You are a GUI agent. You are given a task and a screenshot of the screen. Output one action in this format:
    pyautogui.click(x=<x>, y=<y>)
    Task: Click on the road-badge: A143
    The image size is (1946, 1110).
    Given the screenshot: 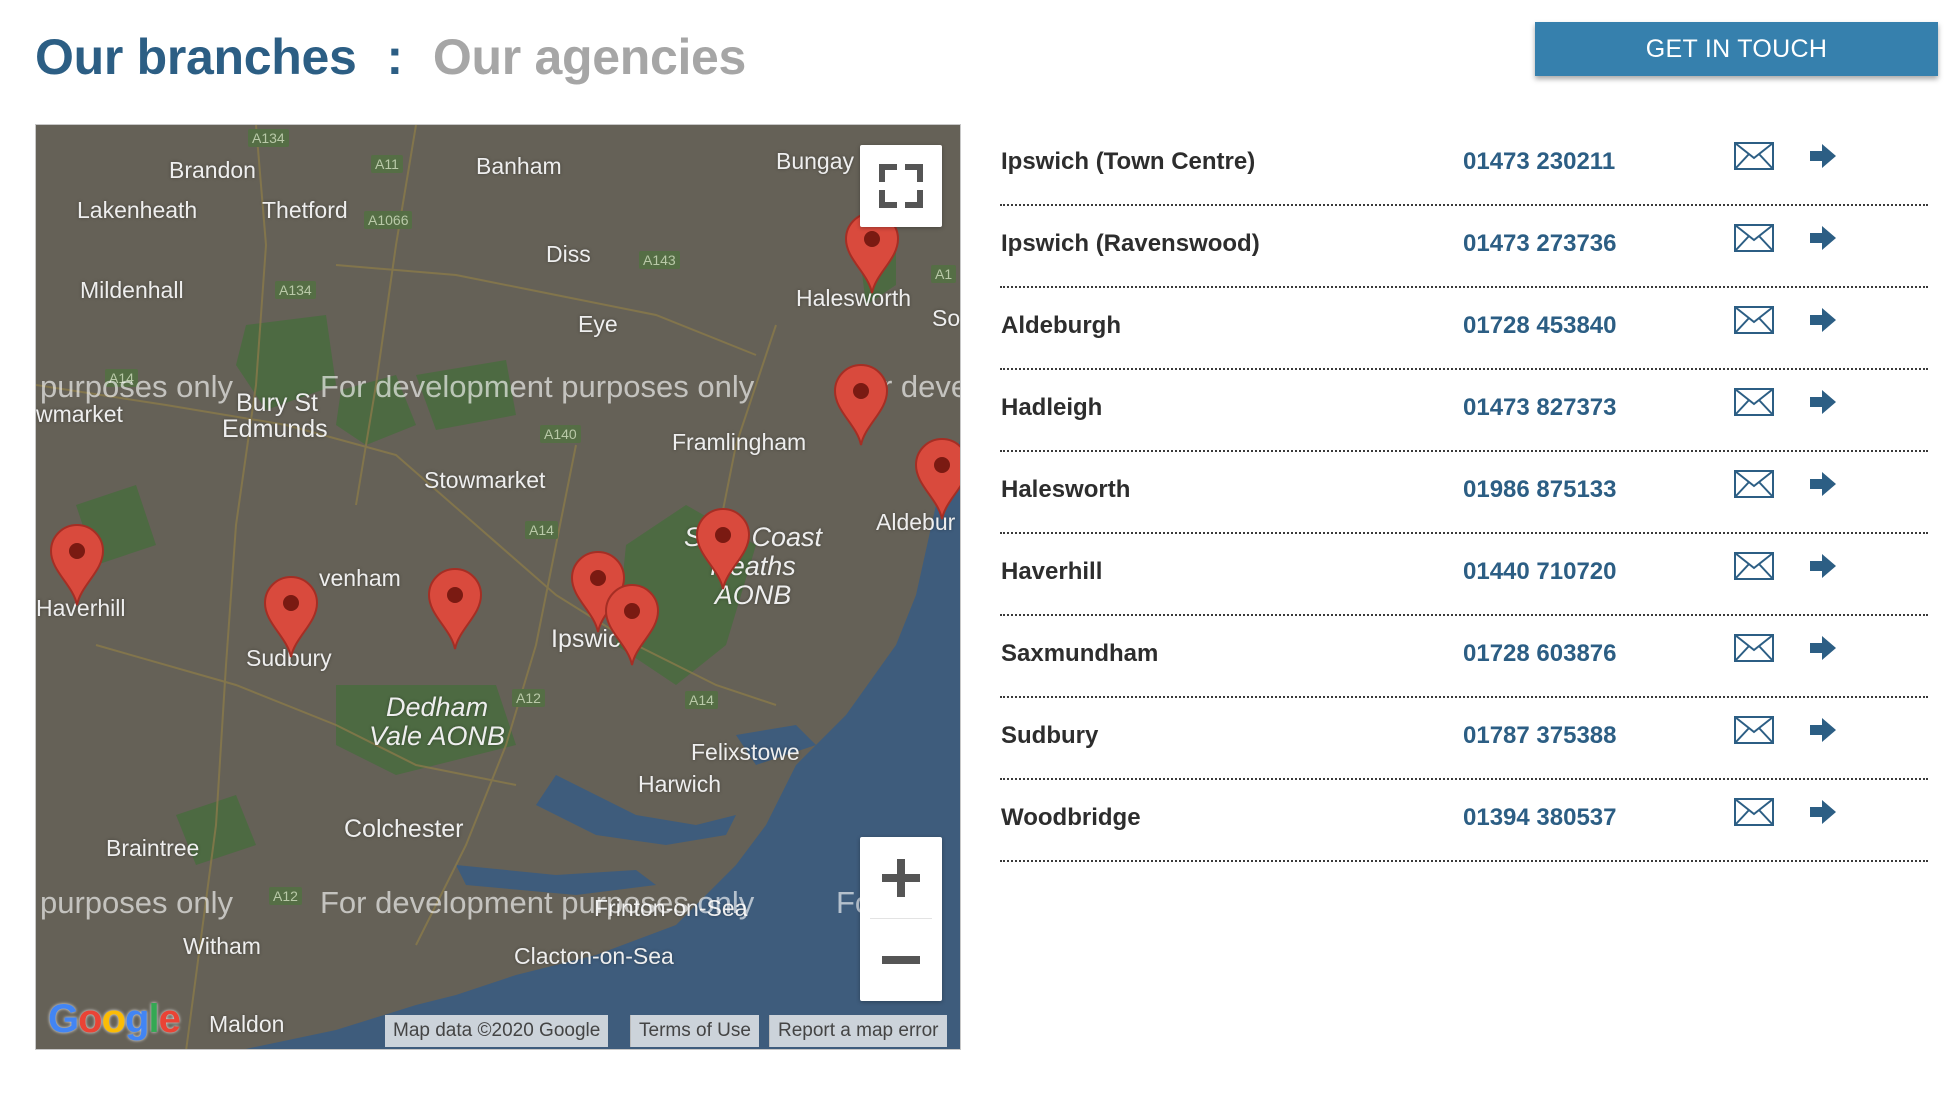 What is the action you would take?
    pyautogui.click(x=659, y=260)
    